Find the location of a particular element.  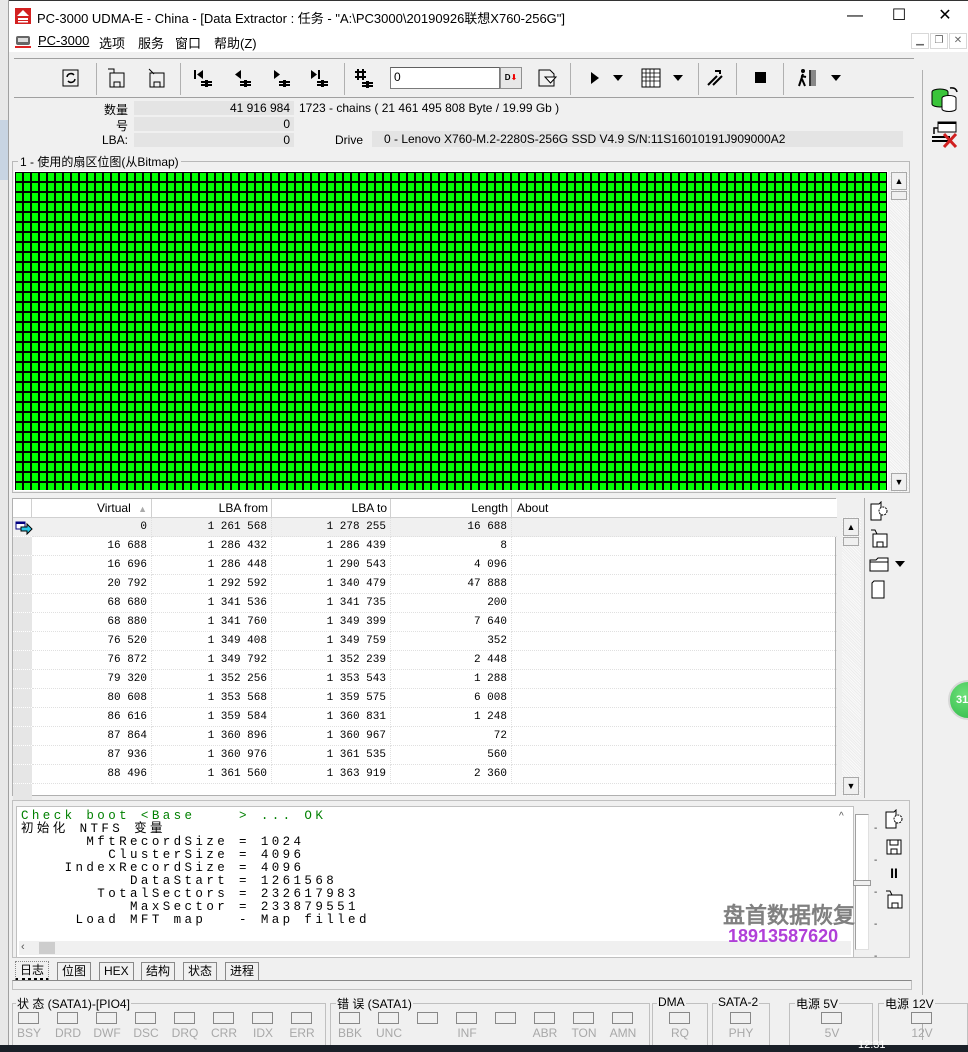

table-row: 20 792 1 292 592 1 340 479 47 888 is located at coordinates (425, 584).